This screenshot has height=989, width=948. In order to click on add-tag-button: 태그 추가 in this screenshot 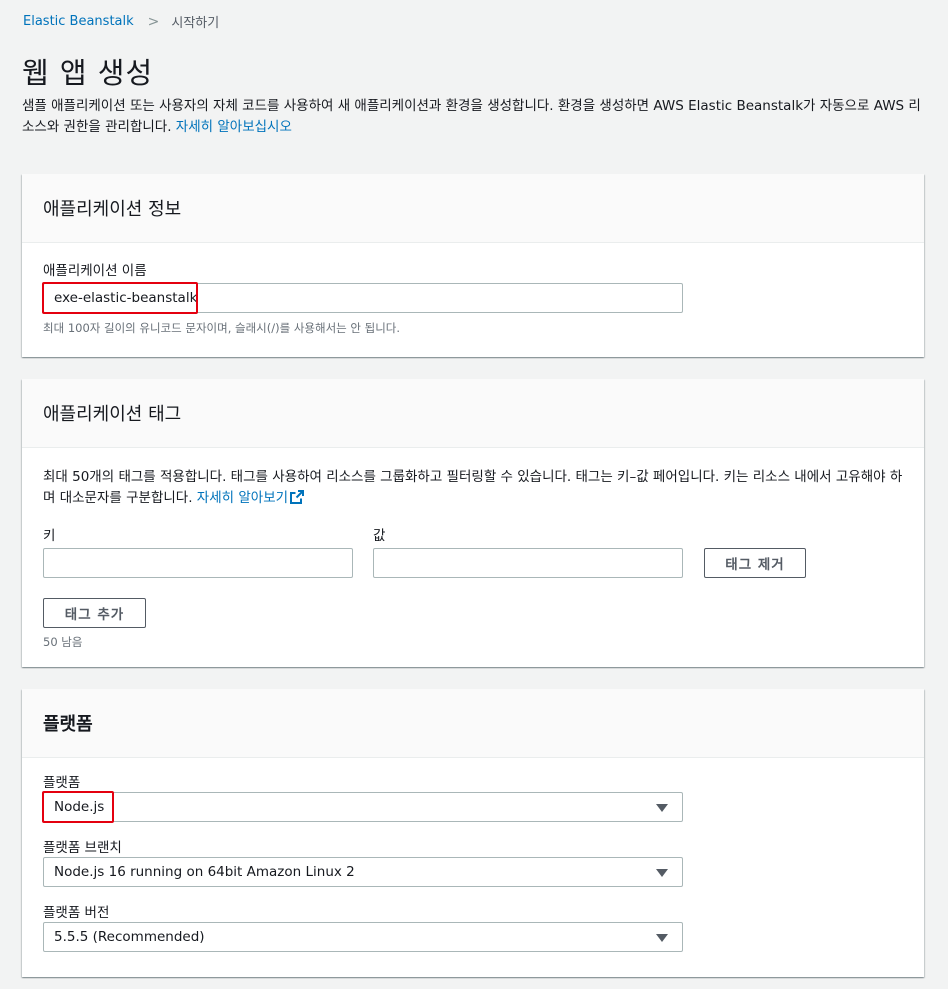, I will do `click(94, 613)`.